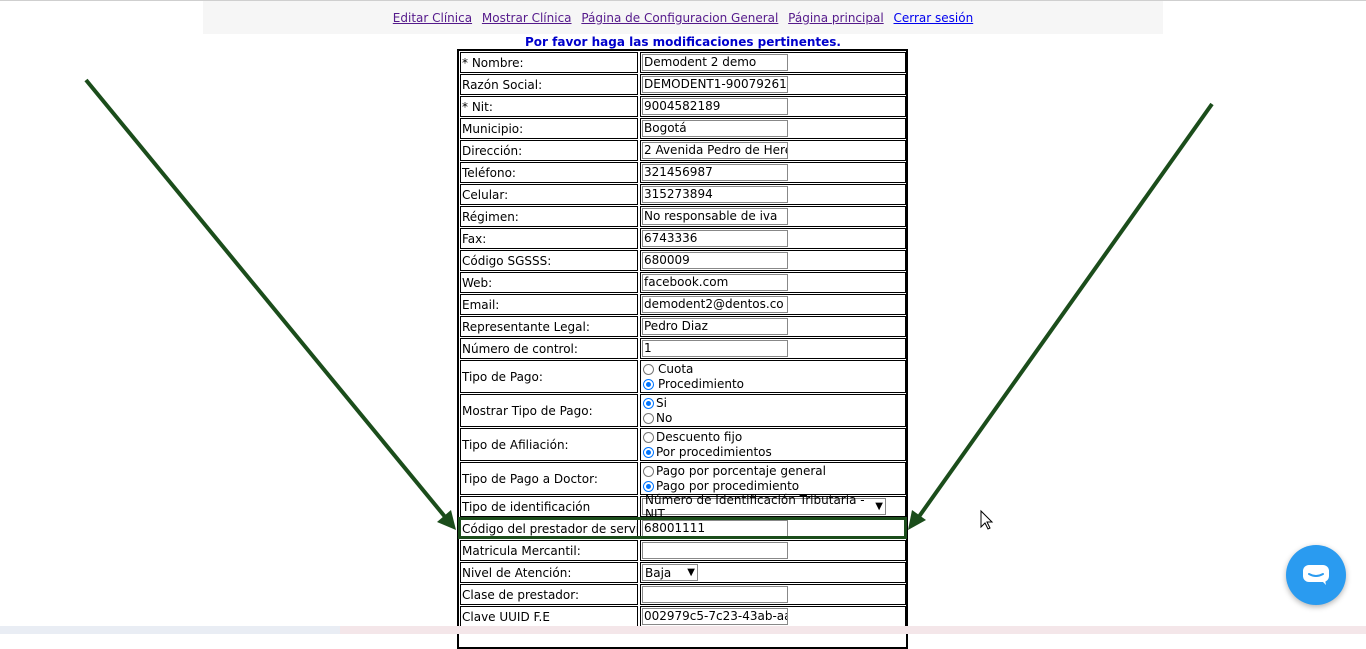  I want to click on arrow-right, so click(1061, 316).